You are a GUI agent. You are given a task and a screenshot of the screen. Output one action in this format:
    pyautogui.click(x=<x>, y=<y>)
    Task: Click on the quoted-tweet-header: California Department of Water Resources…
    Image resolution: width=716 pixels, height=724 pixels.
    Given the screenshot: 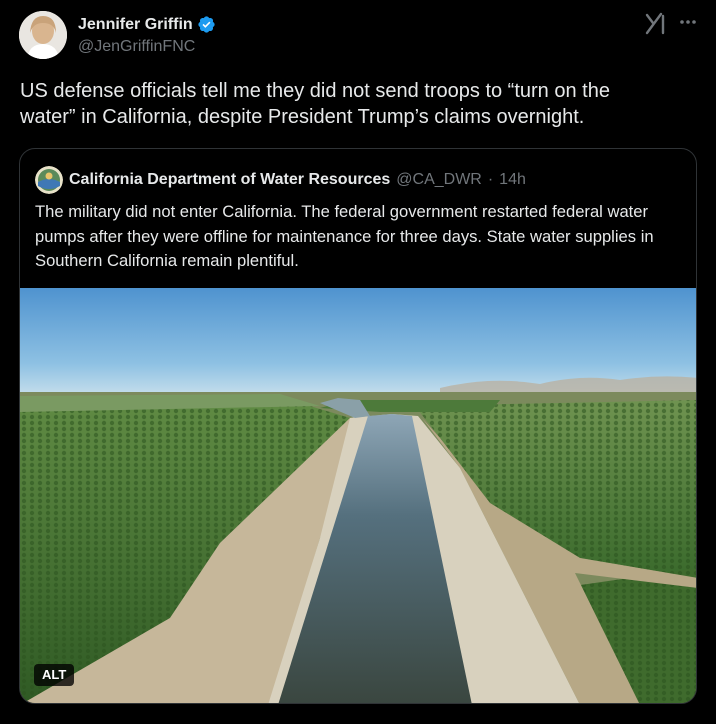 What is the action you would take?
    pyautogui.click(x=280, y=180)
    